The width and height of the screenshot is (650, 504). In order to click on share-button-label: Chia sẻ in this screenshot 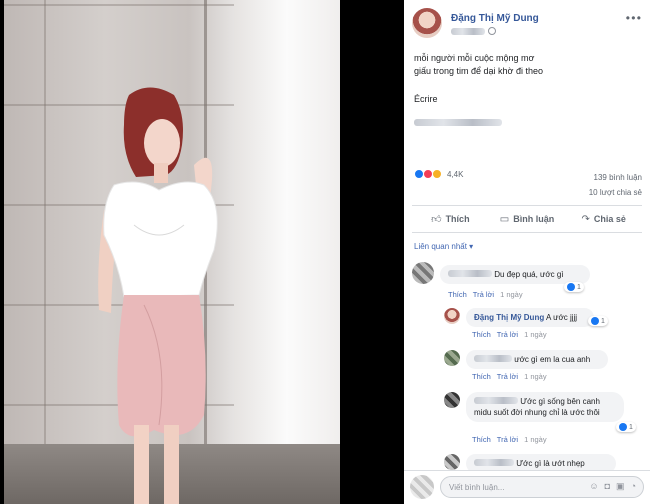, I will do `click(609, 219)`.